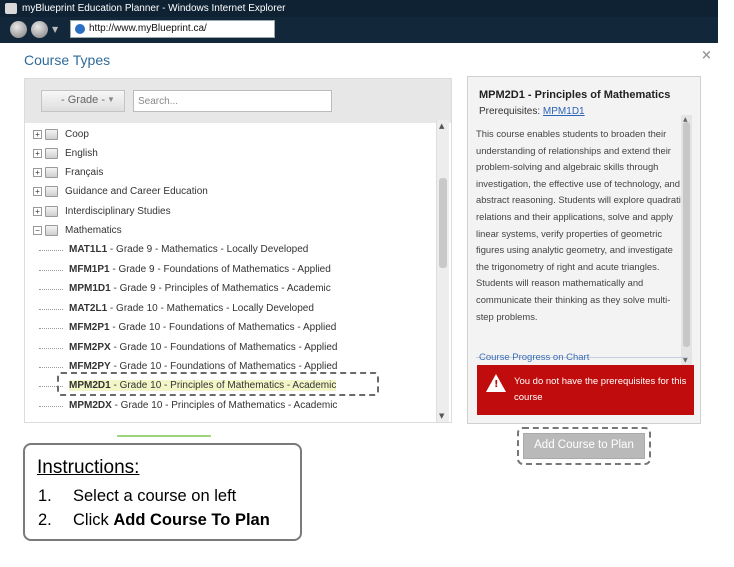  What do you see at coordinates (11, 8) in the screenshot?
I see `app-icon` at bounding box center [11, 8].